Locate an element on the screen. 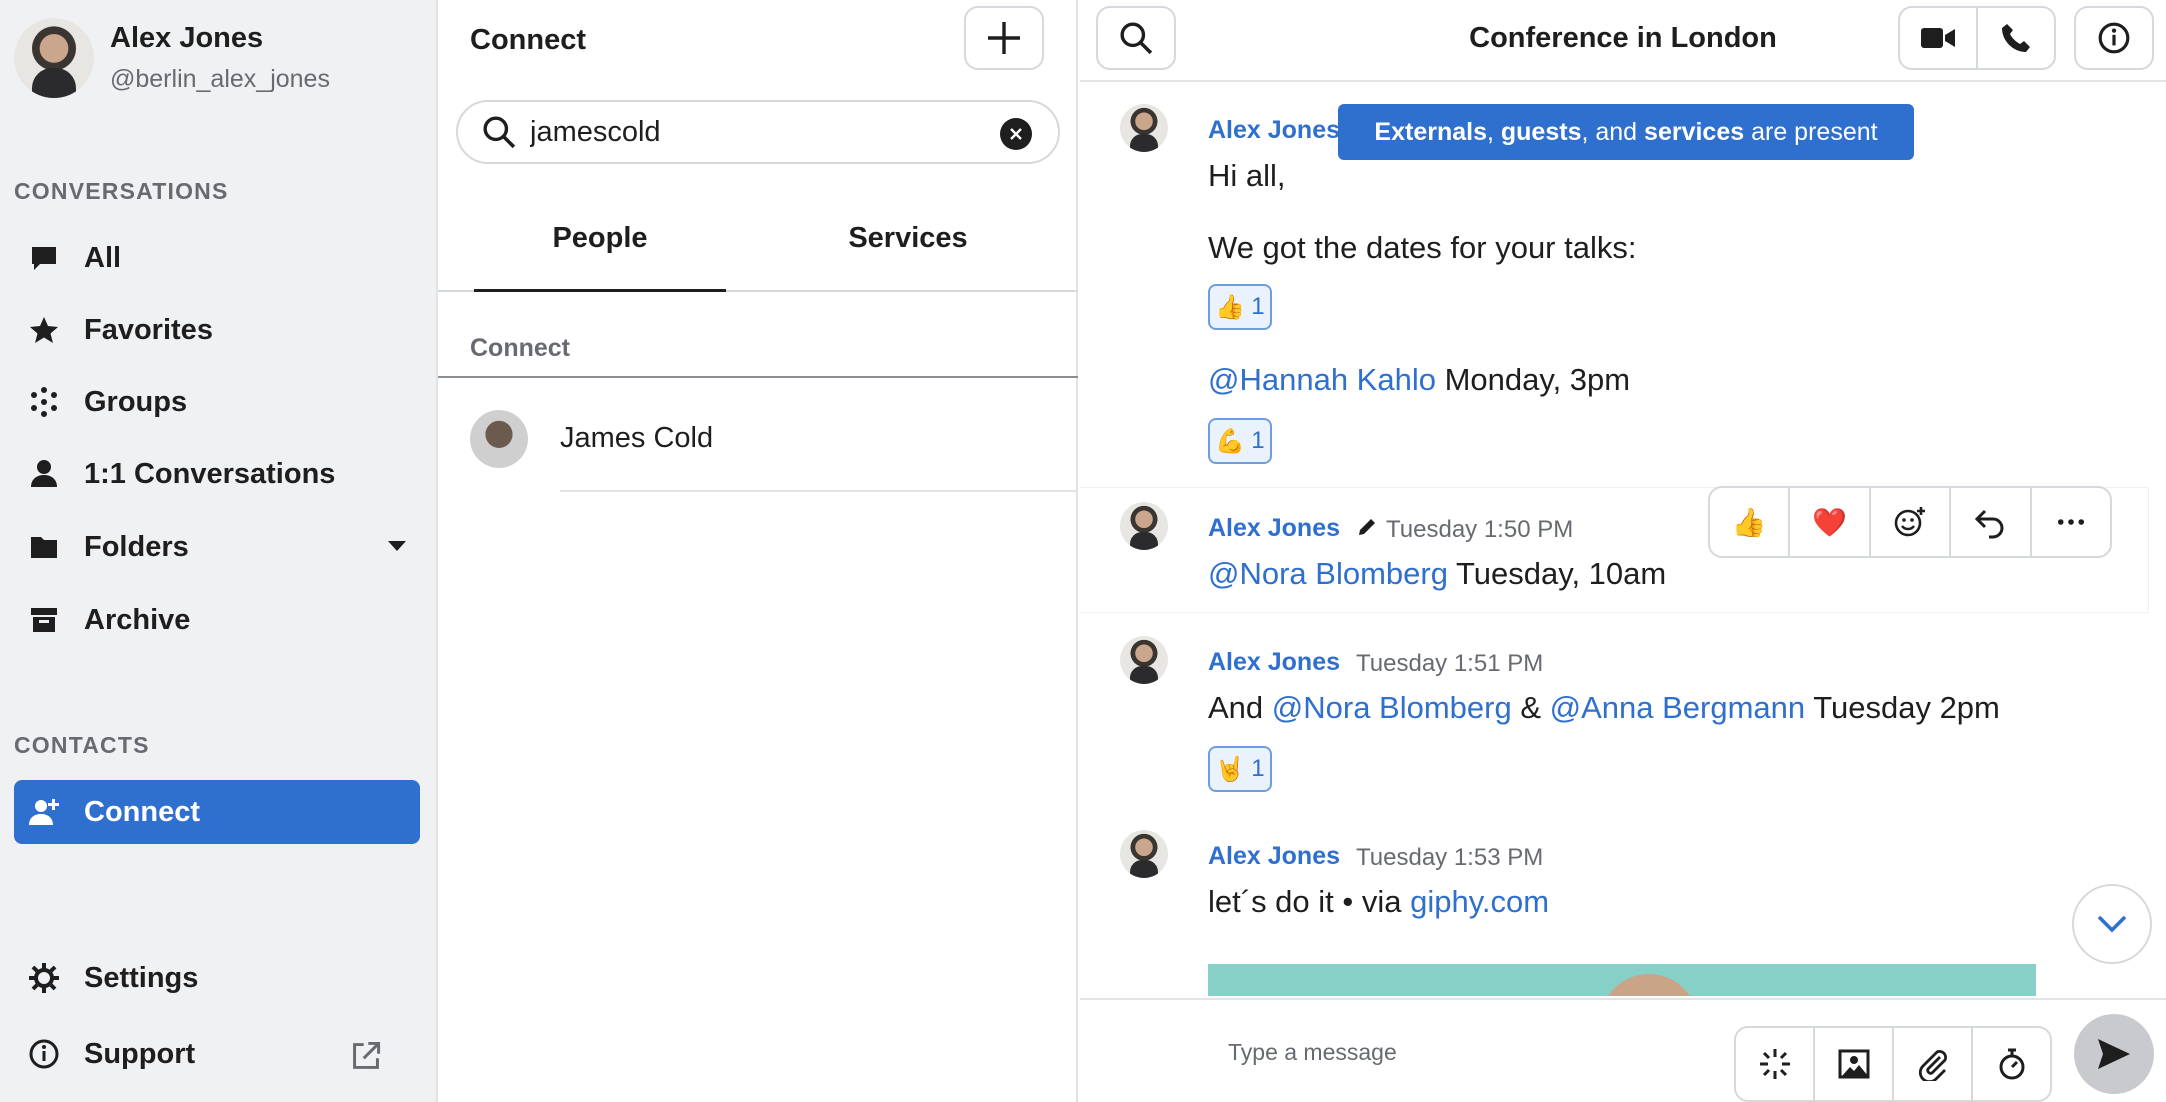  sidebar-item-label: Archive is located at coordinates (137, 619).